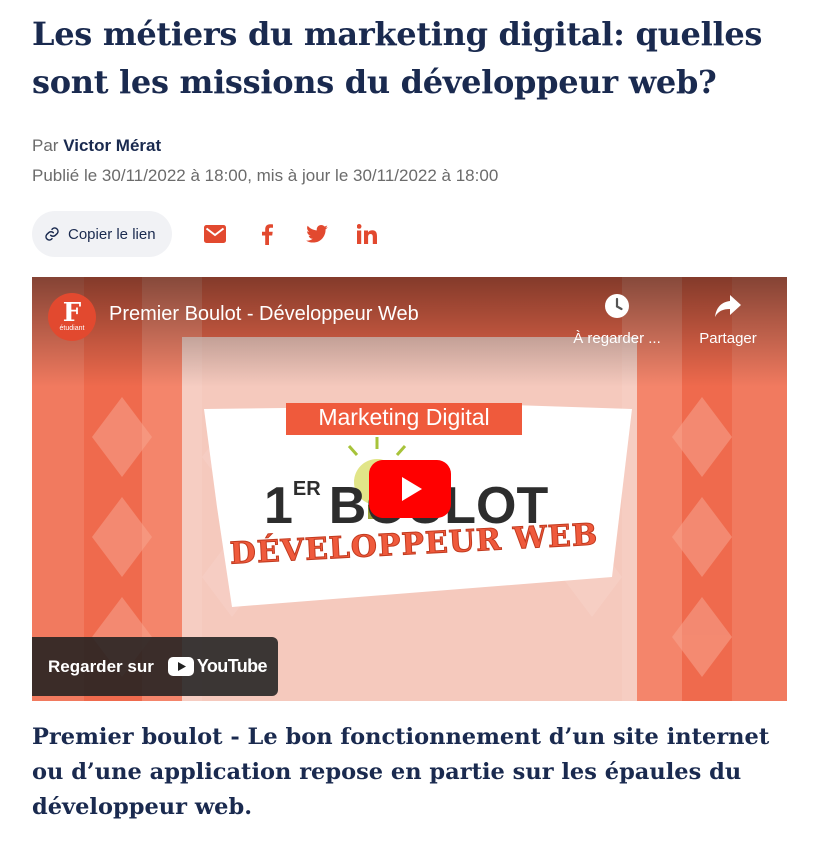 The height and width of the screenshot is (841, 813). What do you see at coordinates (617, 308) in the screenshot?
I see `clock-icon` at bounding box center [617, 308].